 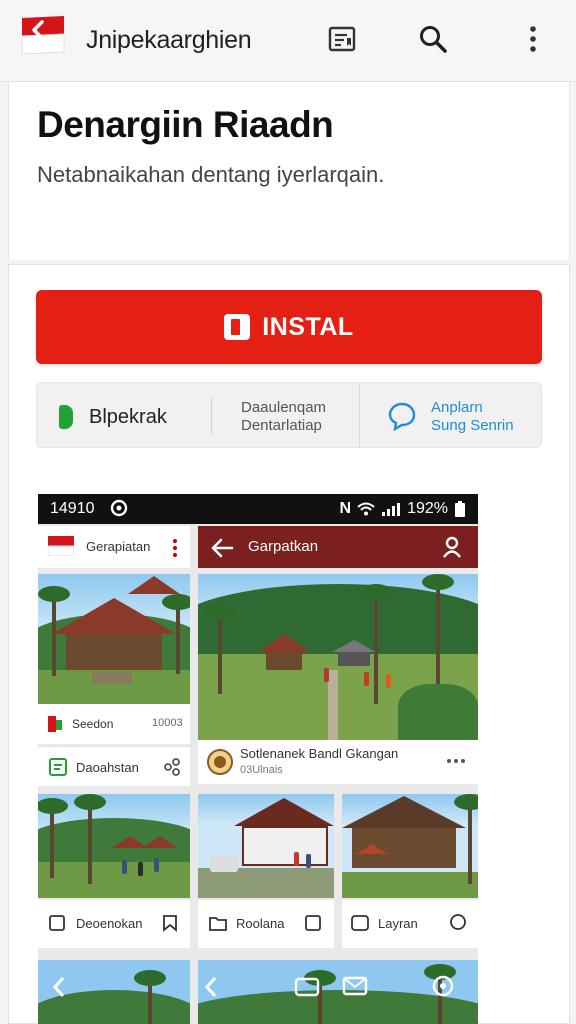 What do you see at coordinates (366, 509) in the screenshot?
I see `wifi-icon` at bounding box center [366, 509].